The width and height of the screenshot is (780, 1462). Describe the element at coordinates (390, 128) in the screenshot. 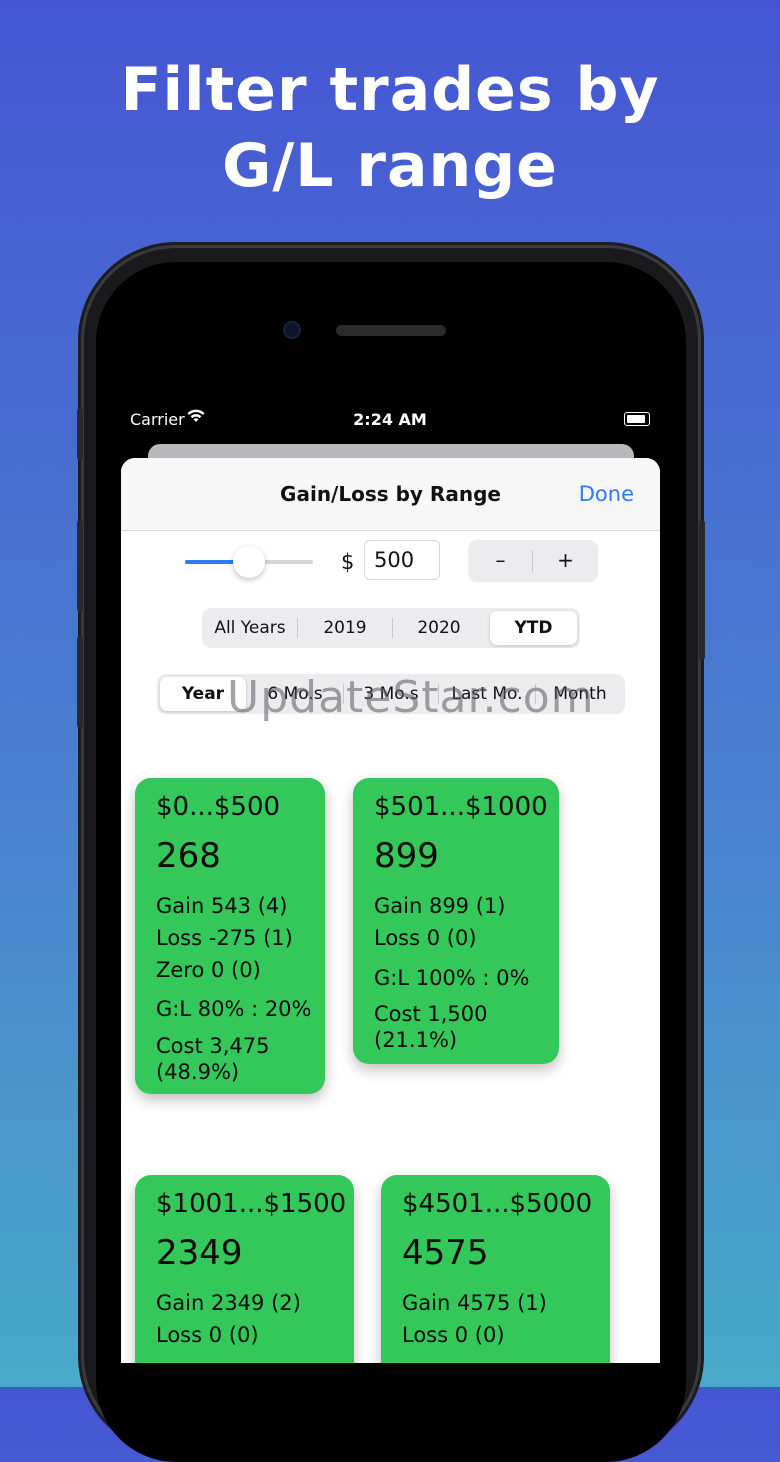

I see `promo-headline: Filter trades by G/L range` at that location.